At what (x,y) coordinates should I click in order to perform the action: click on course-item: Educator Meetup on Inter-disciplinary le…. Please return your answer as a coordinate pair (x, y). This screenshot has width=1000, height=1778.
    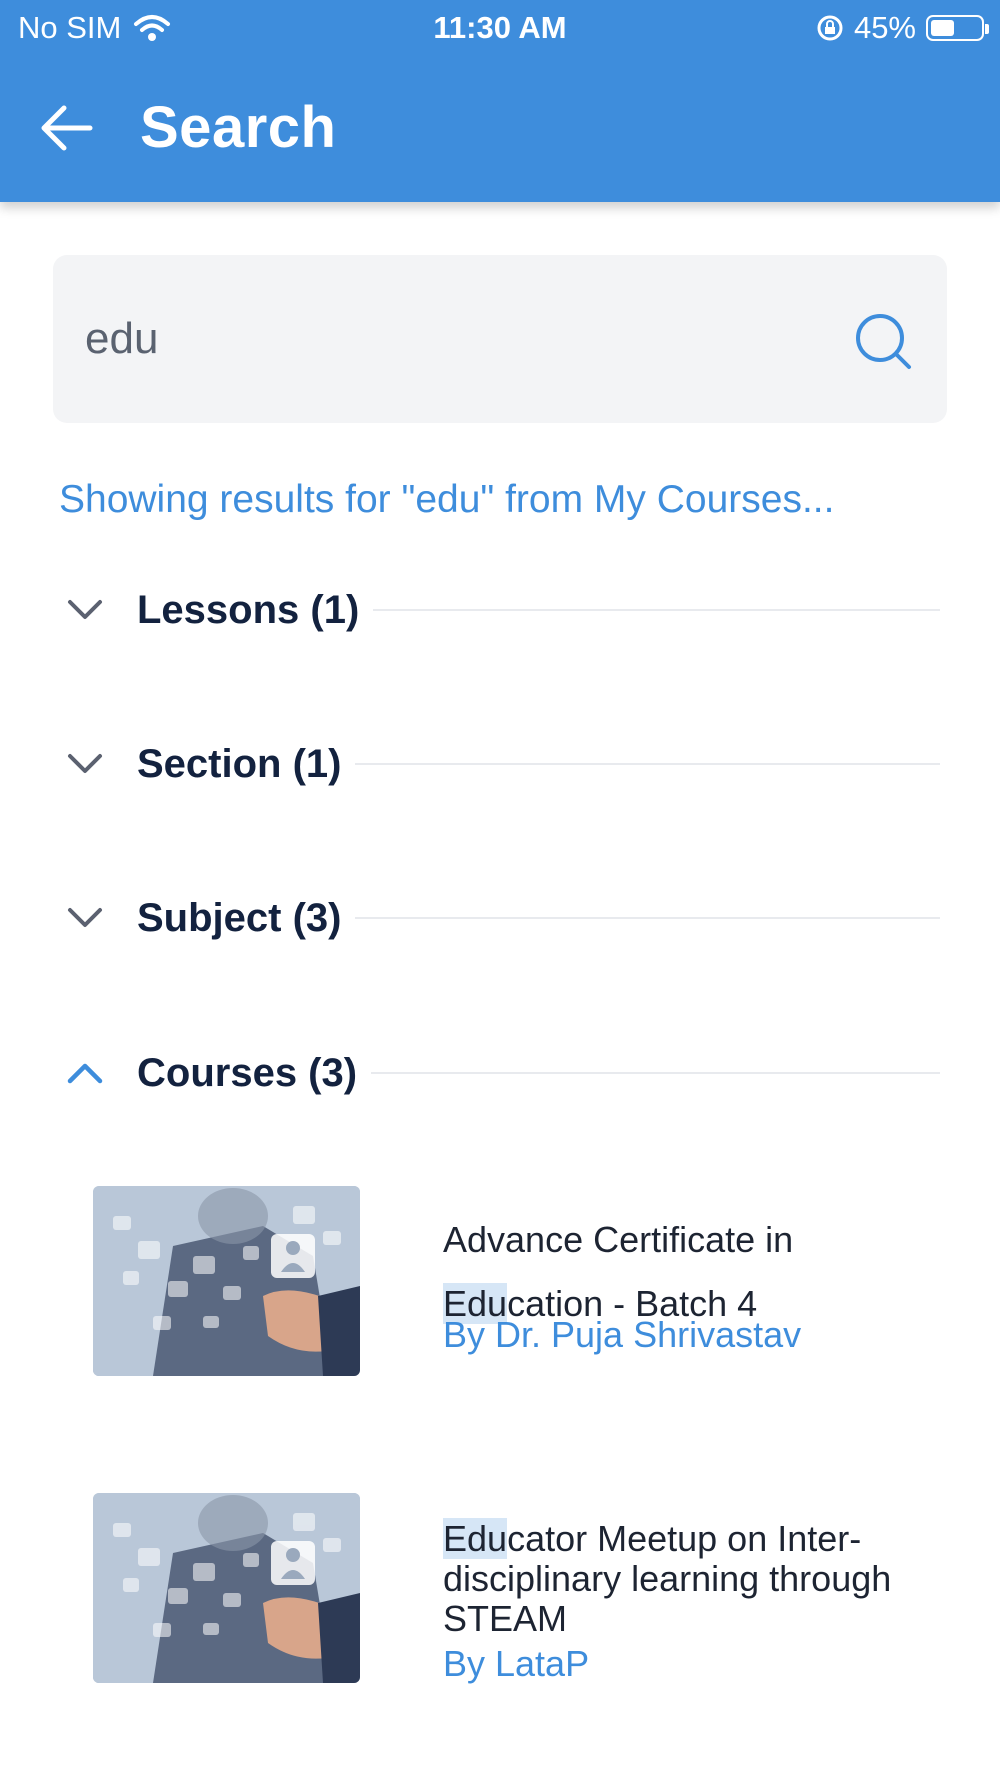
    Looking at the image, I should click on (518, 1603).